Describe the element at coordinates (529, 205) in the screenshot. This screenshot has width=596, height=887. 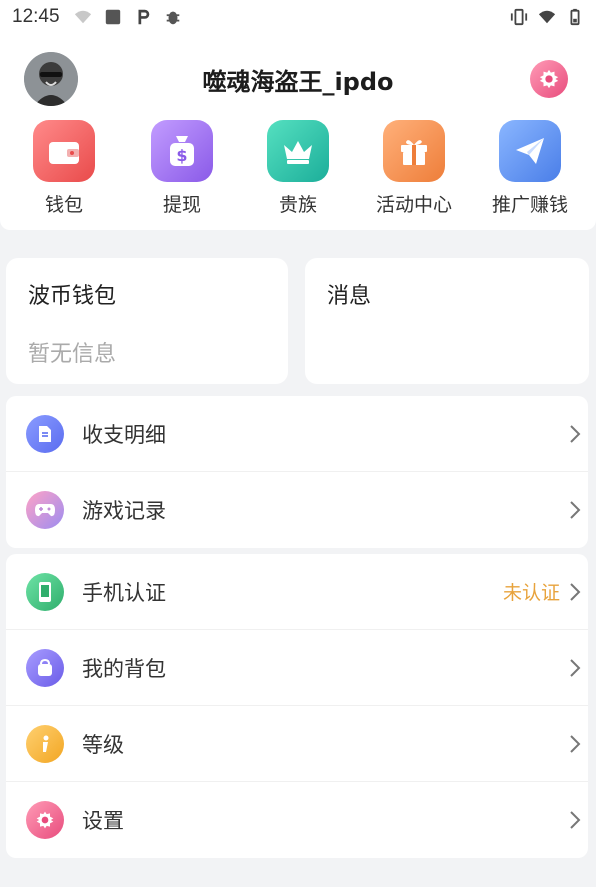
I see `quick-promote-label: 推广赚钱` at that location.